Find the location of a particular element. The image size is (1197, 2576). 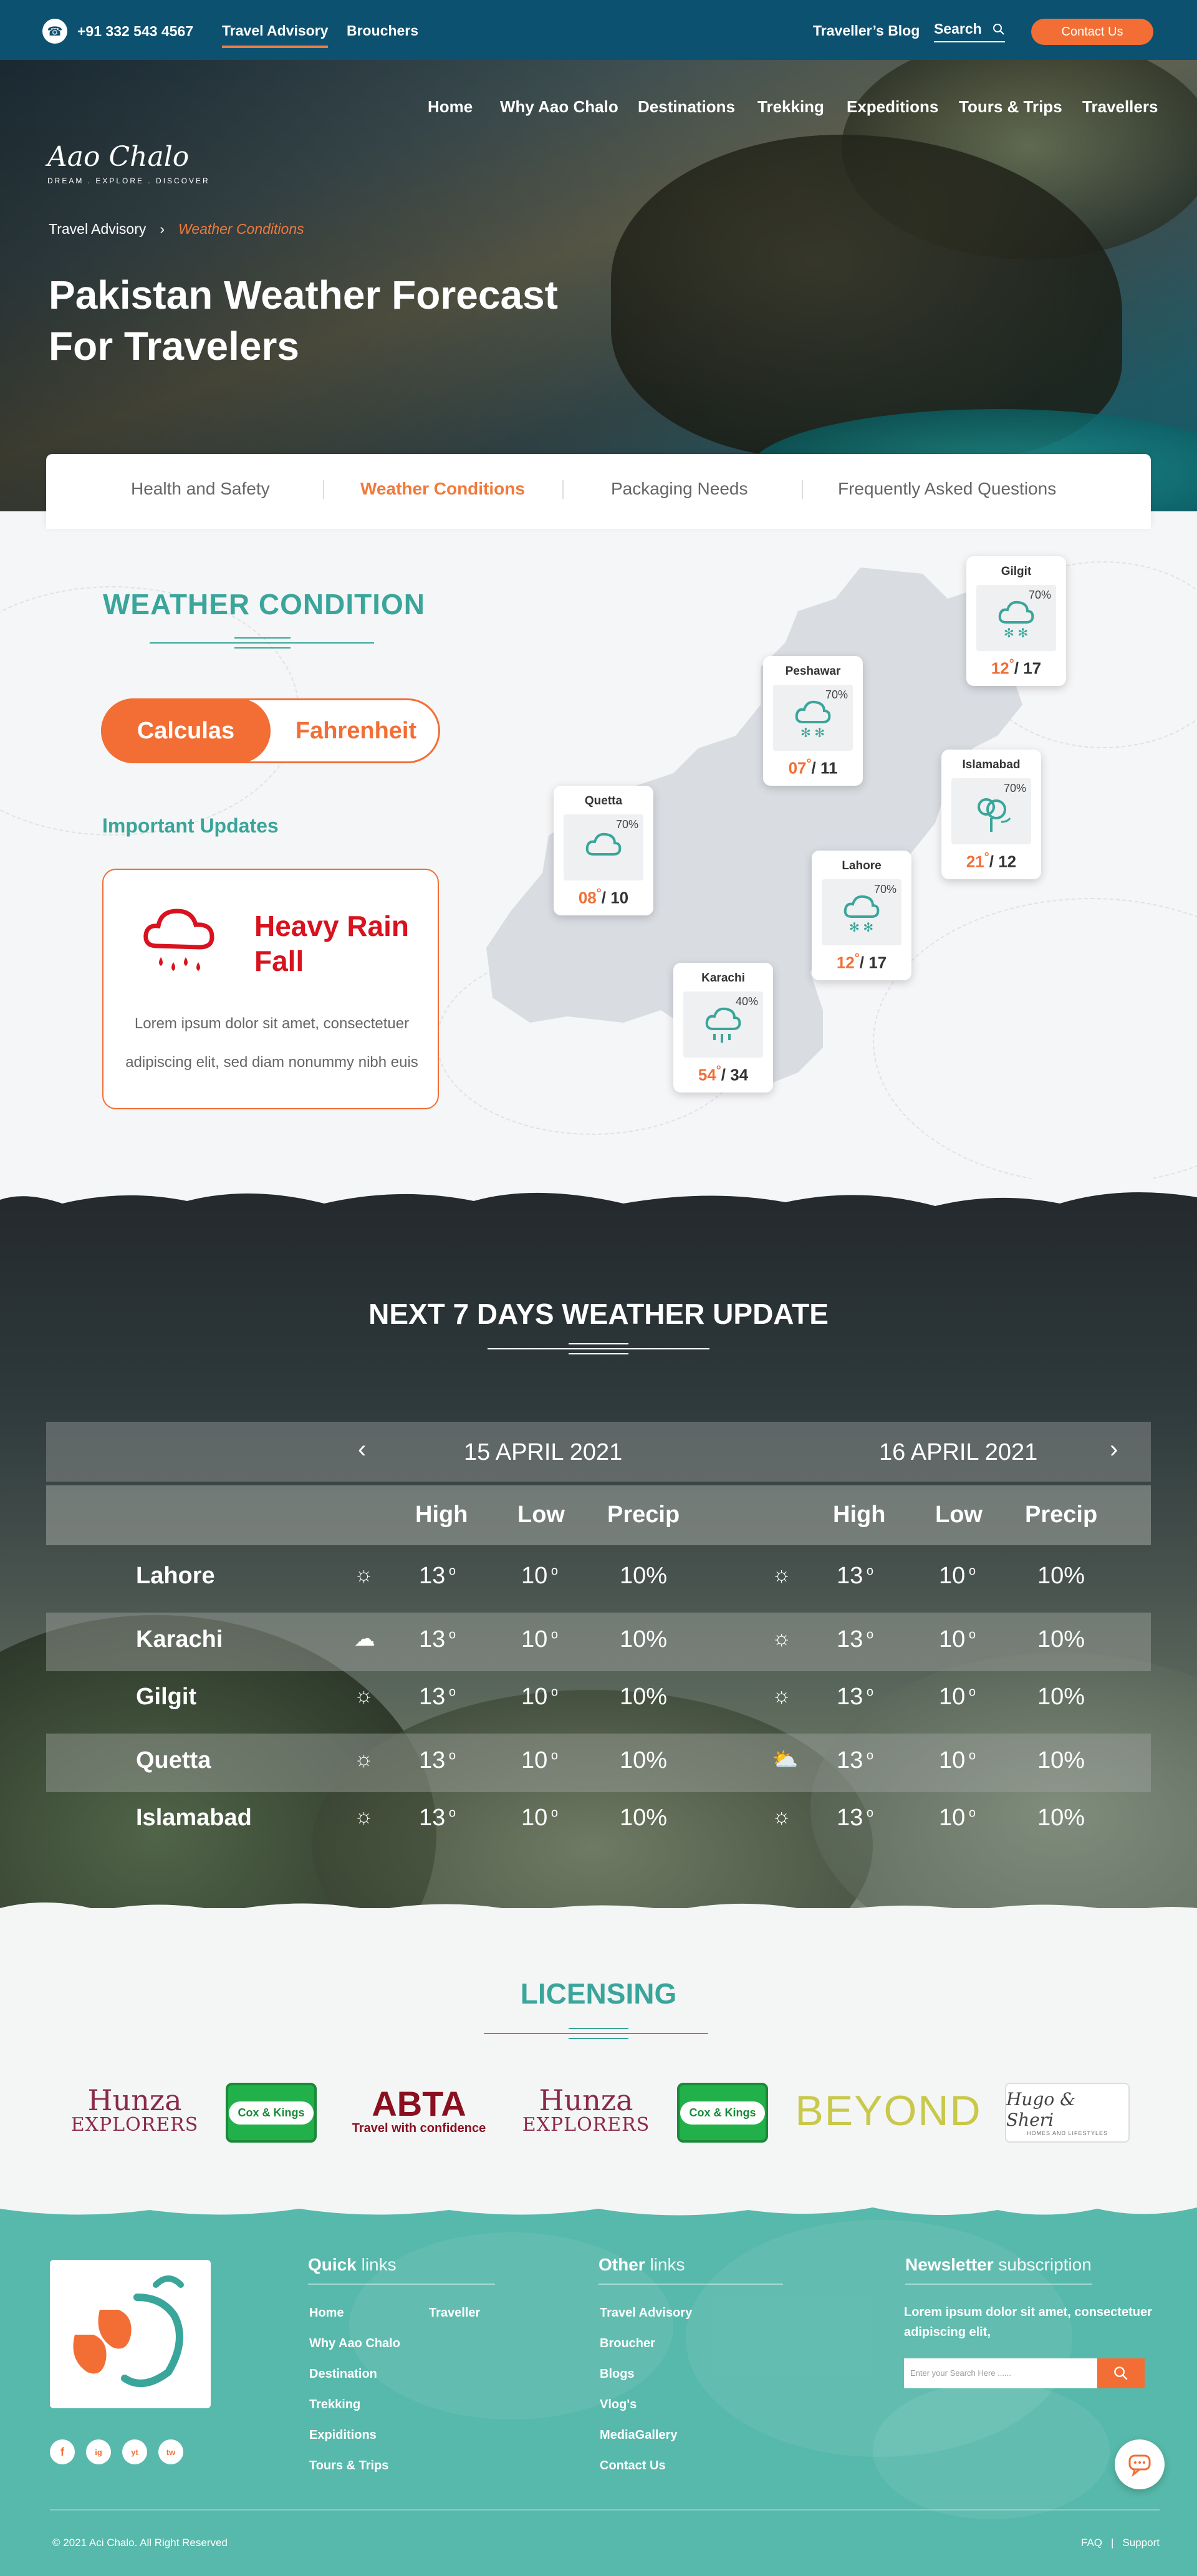

travel-advisory-link: Travel Advisory is located at coordinates (275, 35).